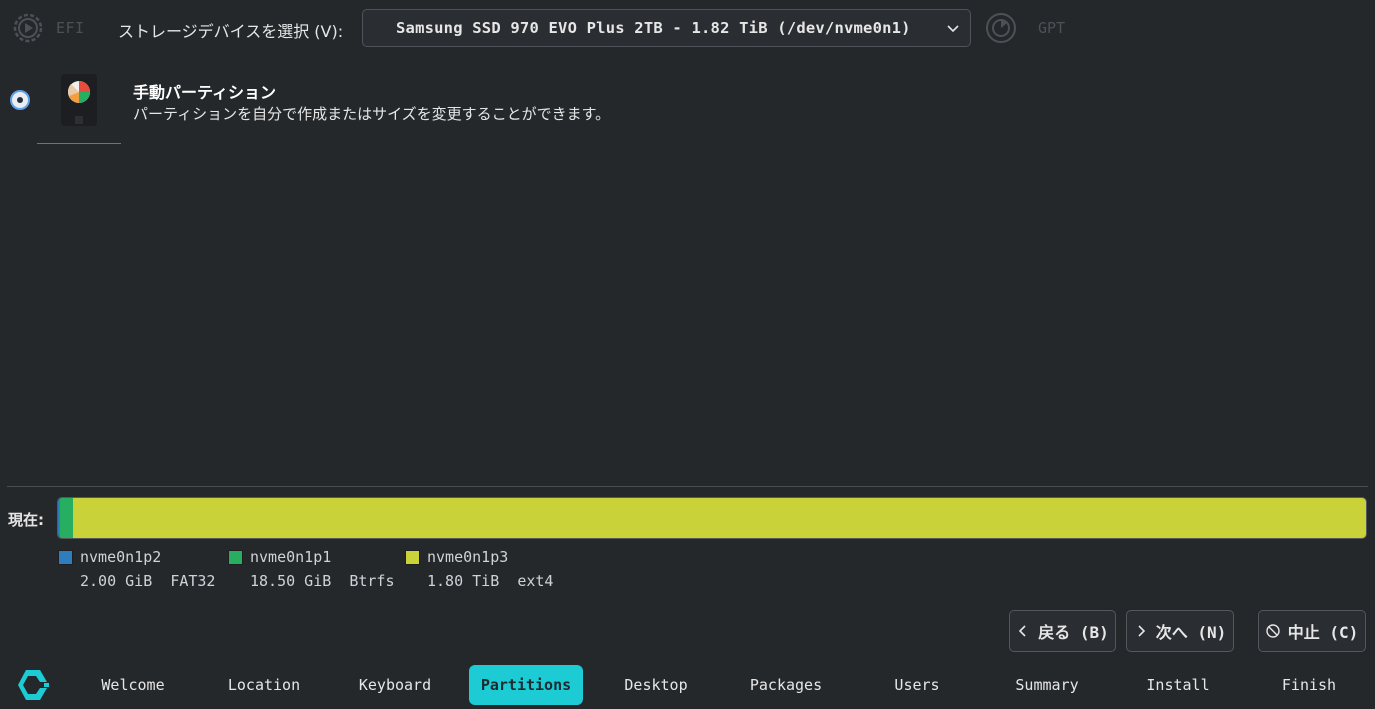 The height and width of the screenshot is (709, 1375). What do you see at coordinates (953, 29) in the screenshot?
I see `chevron-down-icon` at bounding box center [953, 29].